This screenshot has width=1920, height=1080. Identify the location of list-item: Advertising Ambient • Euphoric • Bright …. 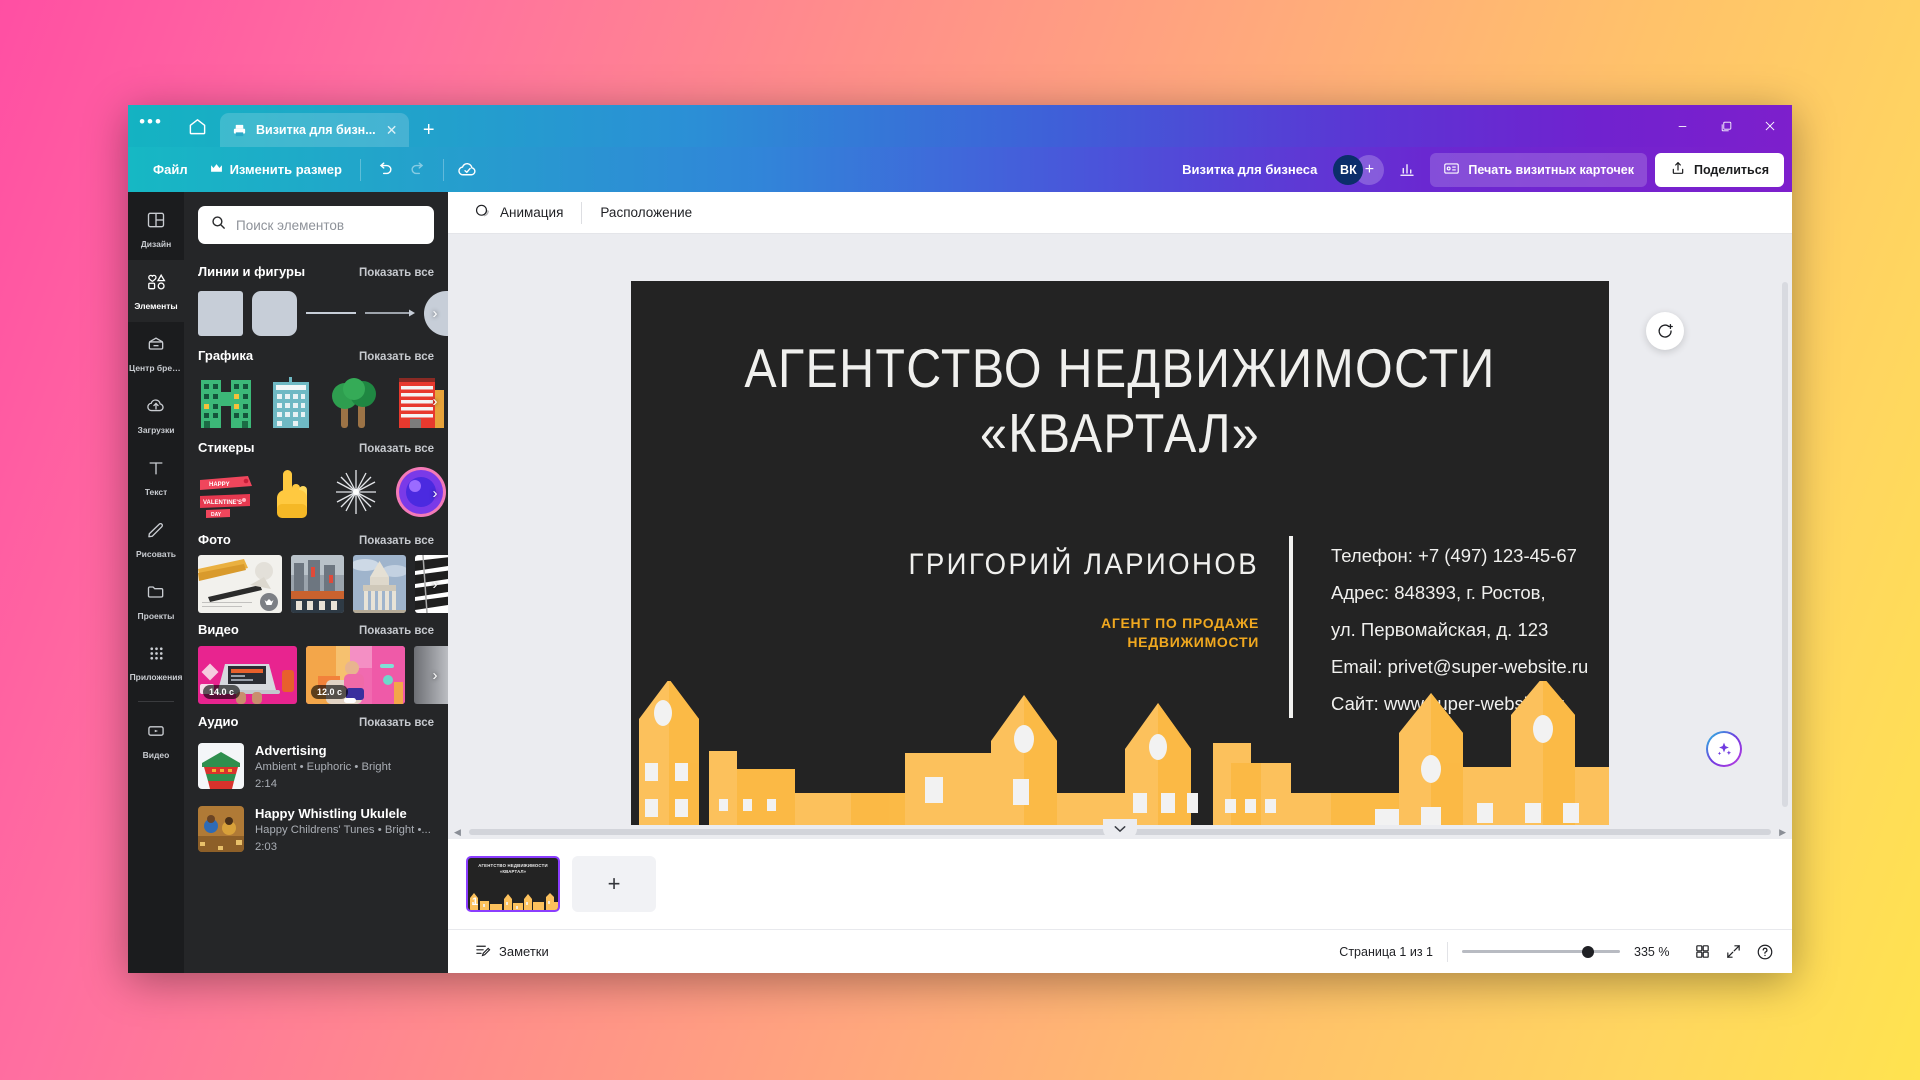
(316, 767).